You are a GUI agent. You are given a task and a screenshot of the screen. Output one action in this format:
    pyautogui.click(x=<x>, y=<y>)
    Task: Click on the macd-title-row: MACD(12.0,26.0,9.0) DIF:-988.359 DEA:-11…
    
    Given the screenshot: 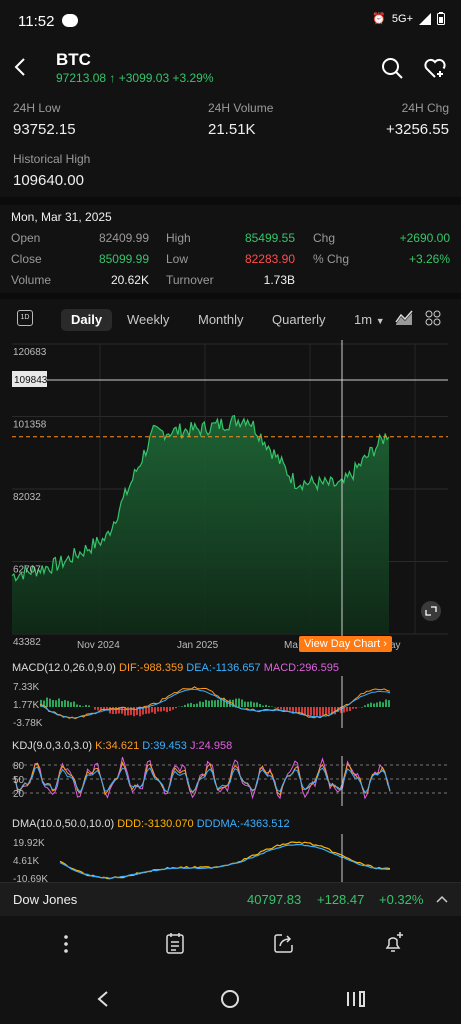 What is the action you would take?
    pyautogui.click(x=175, y=668)
    